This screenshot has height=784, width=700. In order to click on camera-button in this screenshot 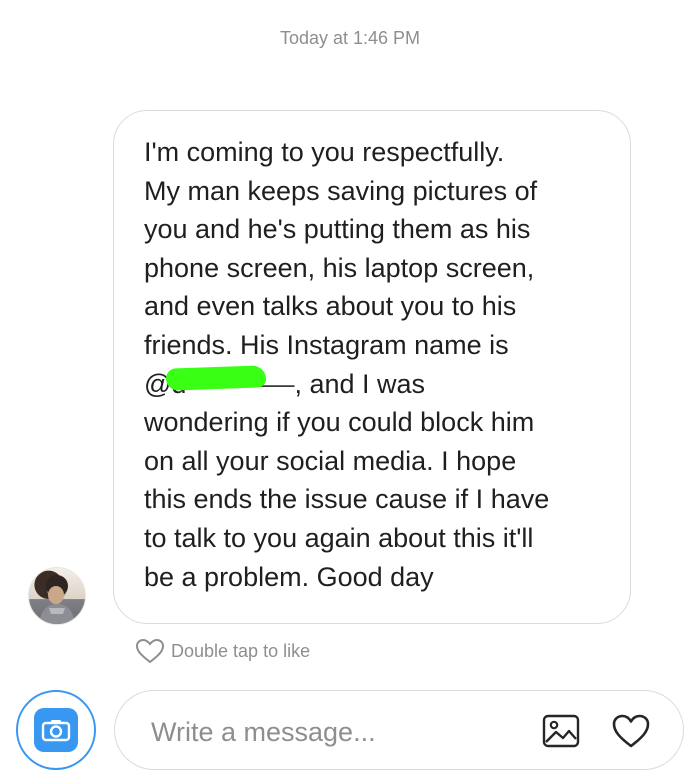, I will do `click(56, 730)`.